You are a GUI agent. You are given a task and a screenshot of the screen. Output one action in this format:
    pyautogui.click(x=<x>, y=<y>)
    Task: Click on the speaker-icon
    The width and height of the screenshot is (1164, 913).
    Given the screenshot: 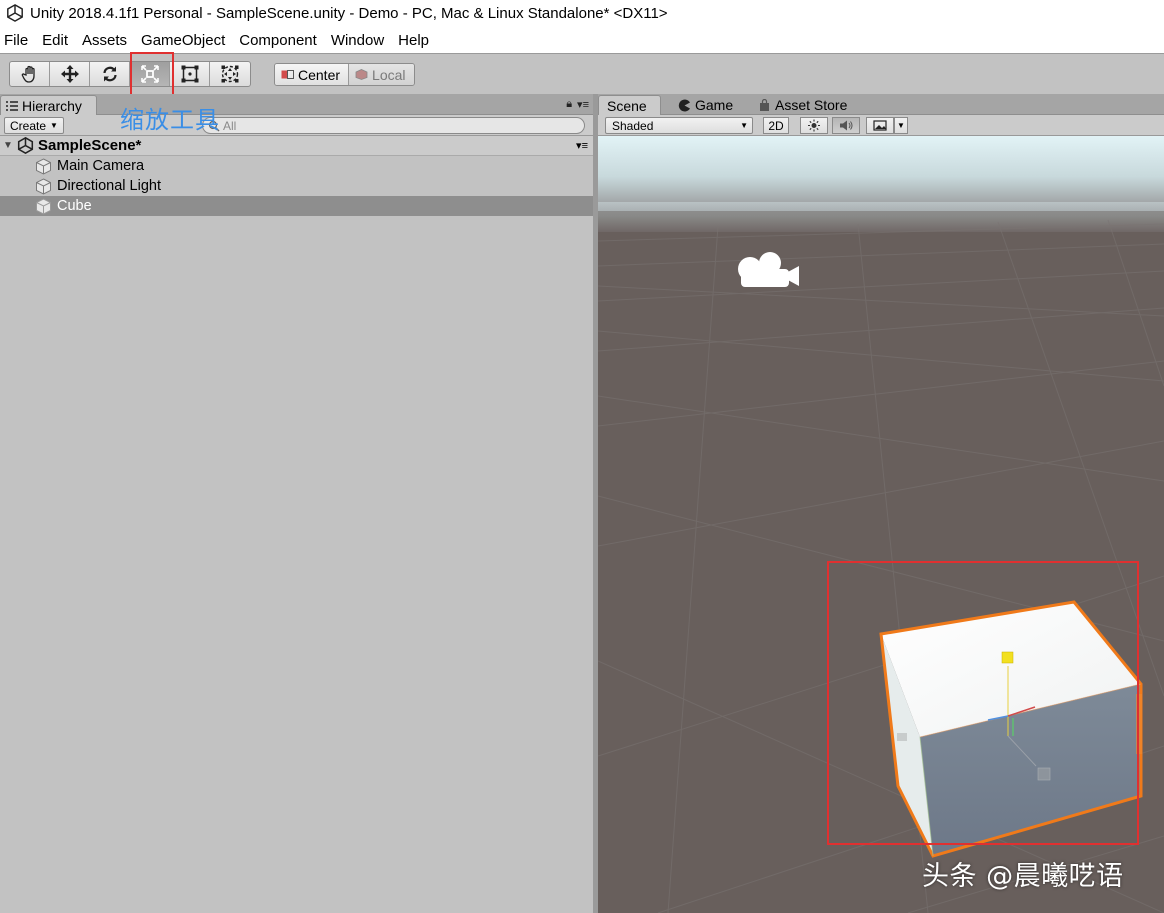 What is the action you would take?
    pyautogui.click(x=846, y=125)
    